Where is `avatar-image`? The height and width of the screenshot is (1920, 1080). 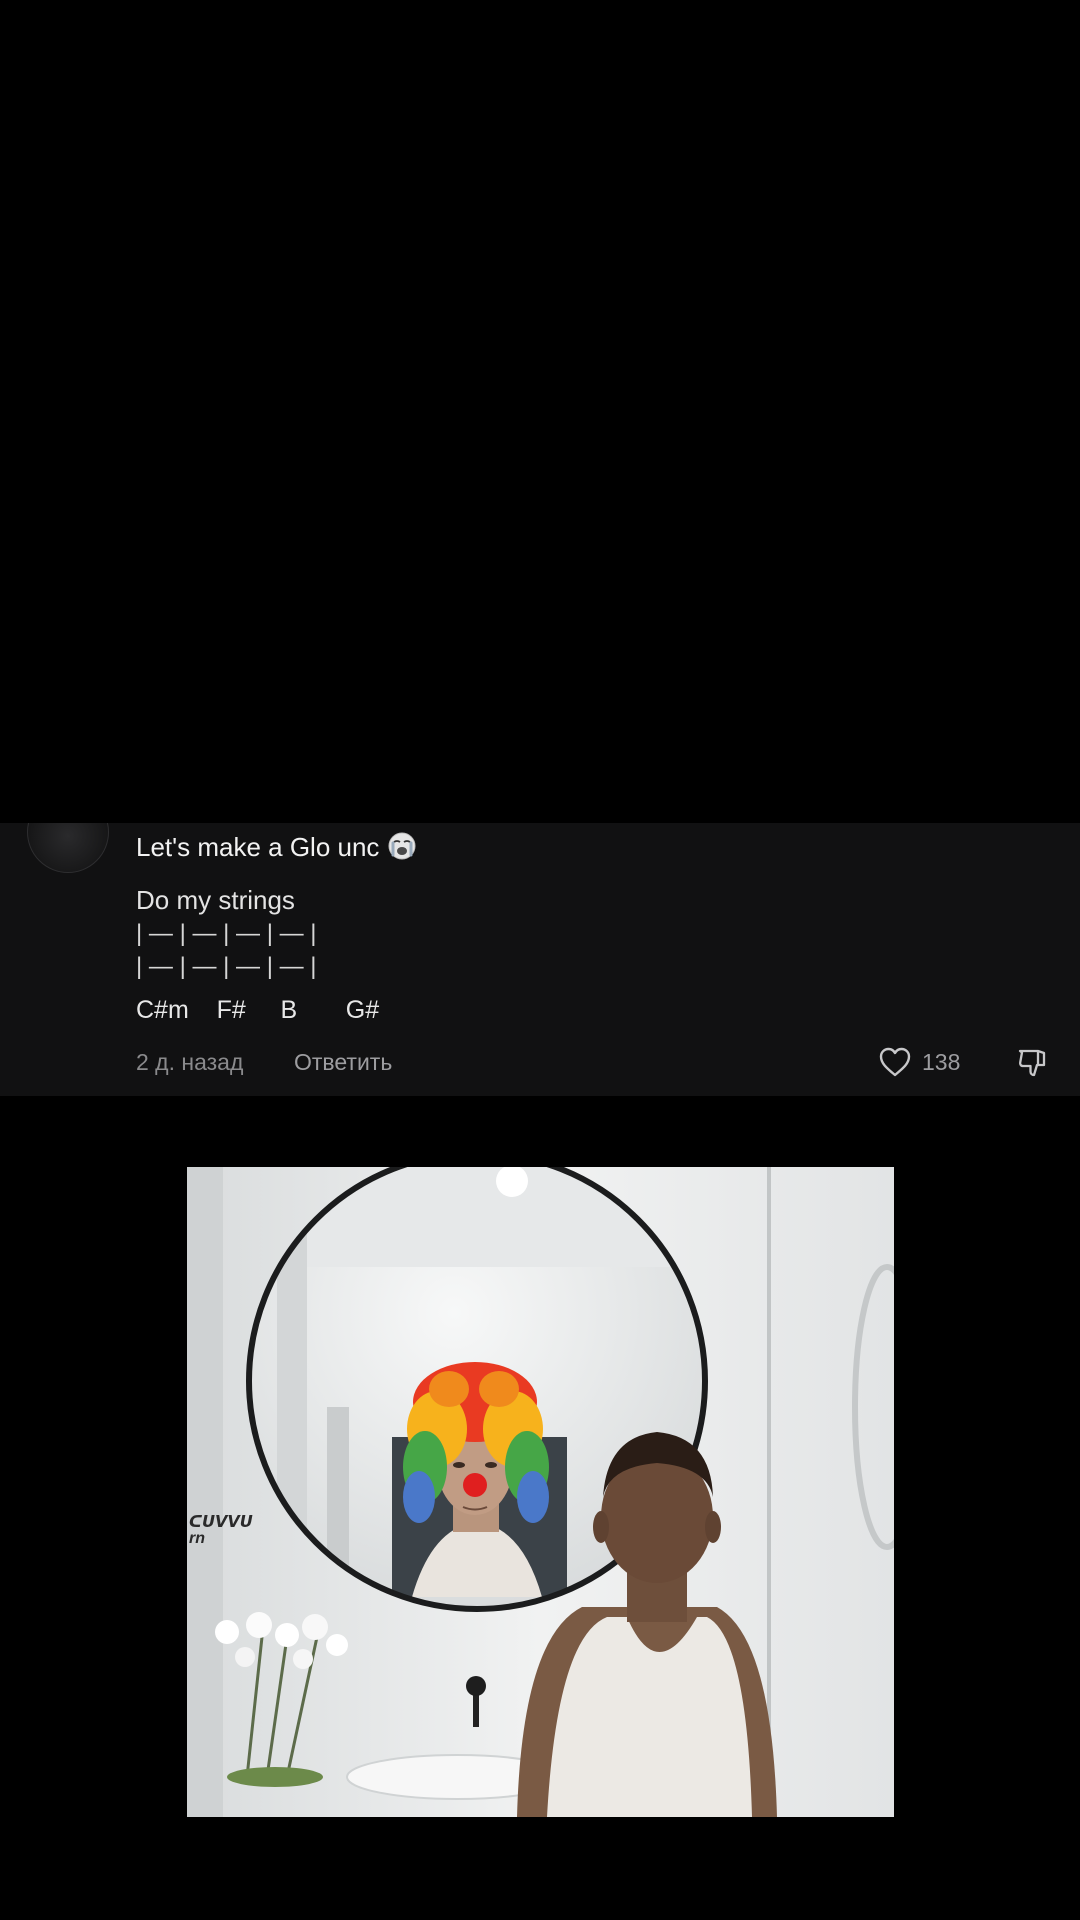 avatar-image is located at coordinates (68, 848).